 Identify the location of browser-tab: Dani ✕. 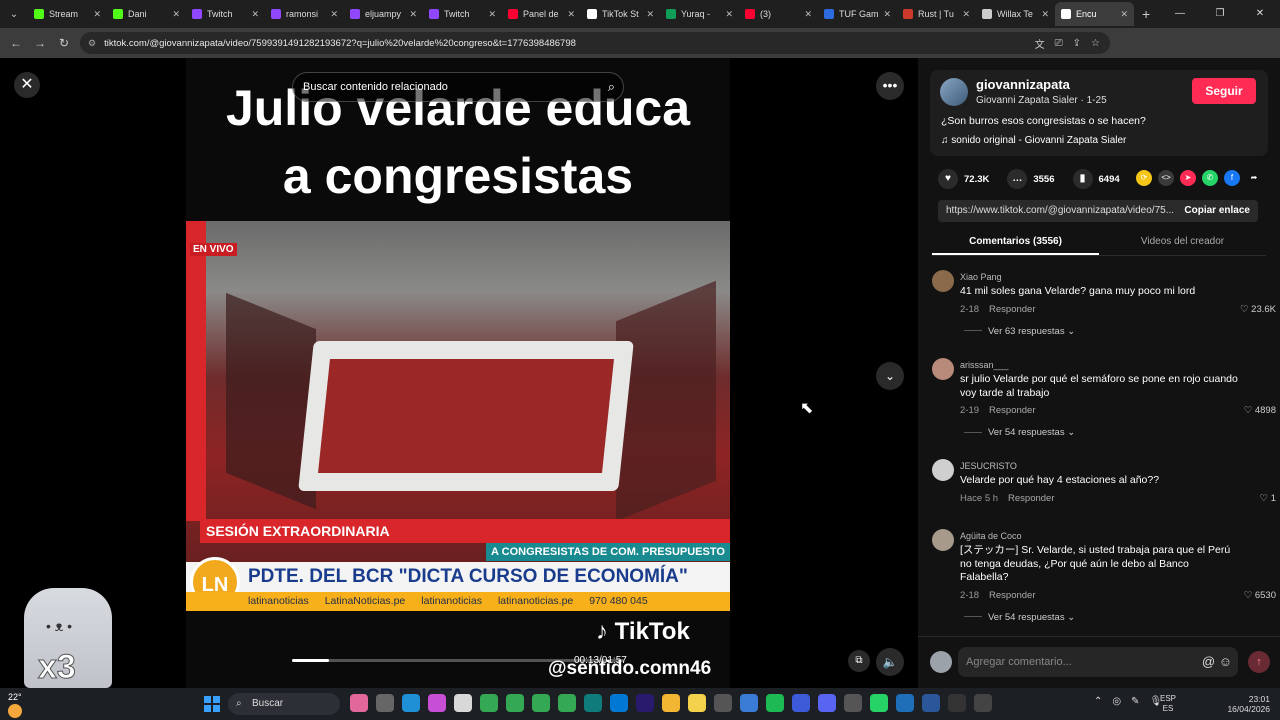
(146, 14).